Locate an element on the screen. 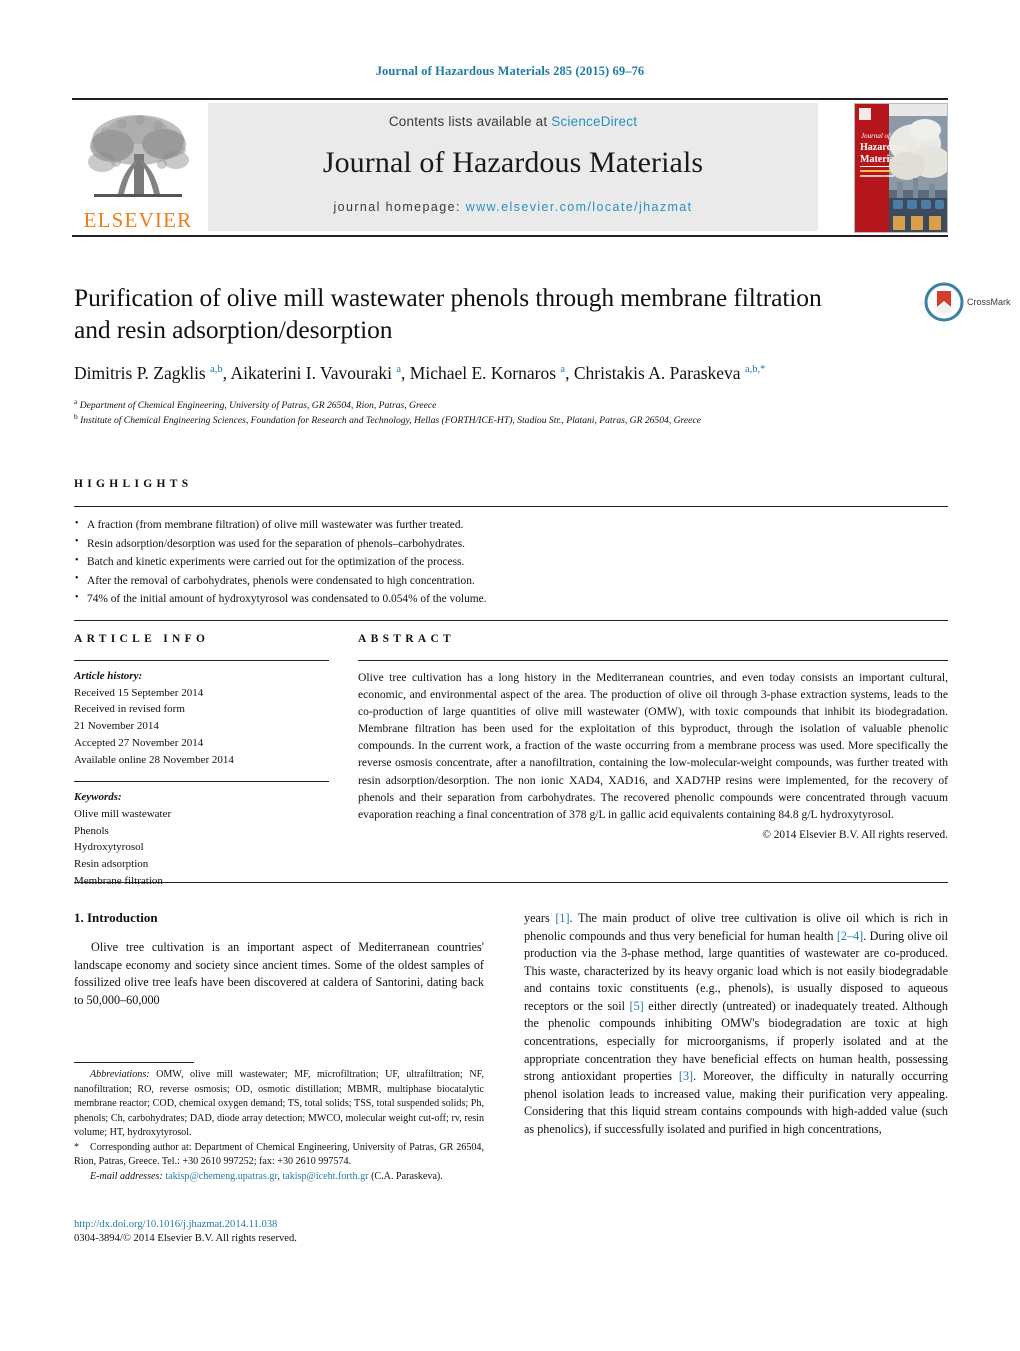  keyword-item: Olive mill wastewater is located at coordinates (123, 814).